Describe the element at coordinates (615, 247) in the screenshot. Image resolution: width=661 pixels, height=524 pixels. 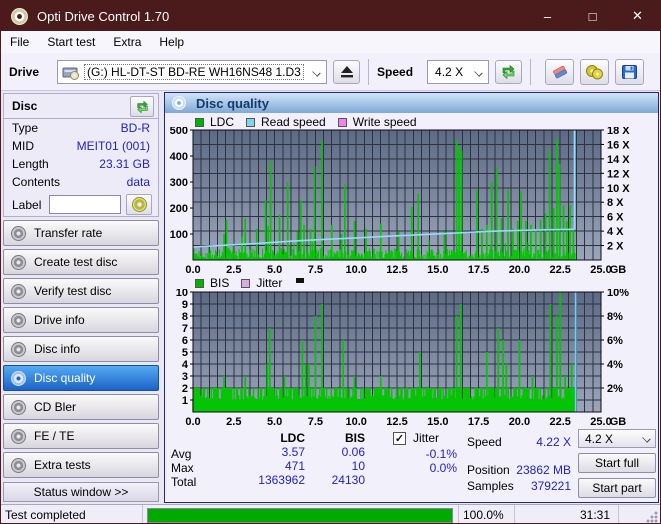
I see `svg-text: 2 X` at that location.